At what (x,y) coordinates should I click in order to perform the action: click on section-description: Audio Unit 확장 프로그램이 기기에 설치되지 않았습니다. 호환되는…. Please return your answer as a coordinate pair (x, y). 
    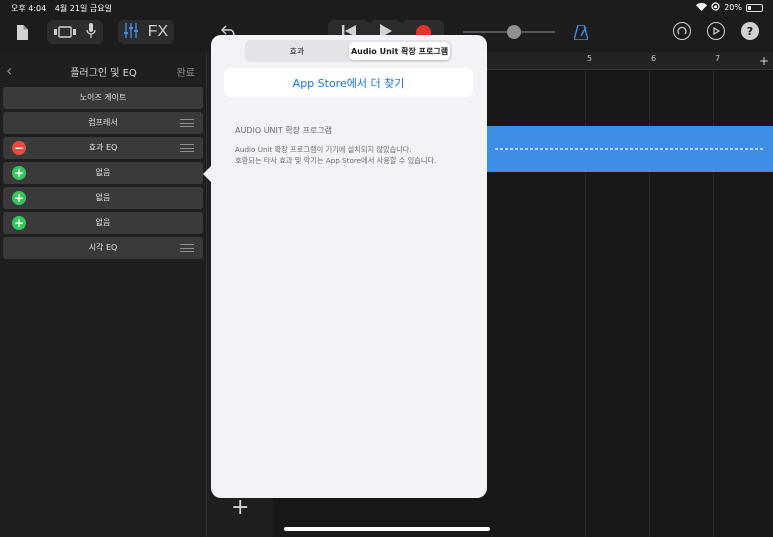
    Looking at the image, I should click on (355, 155).